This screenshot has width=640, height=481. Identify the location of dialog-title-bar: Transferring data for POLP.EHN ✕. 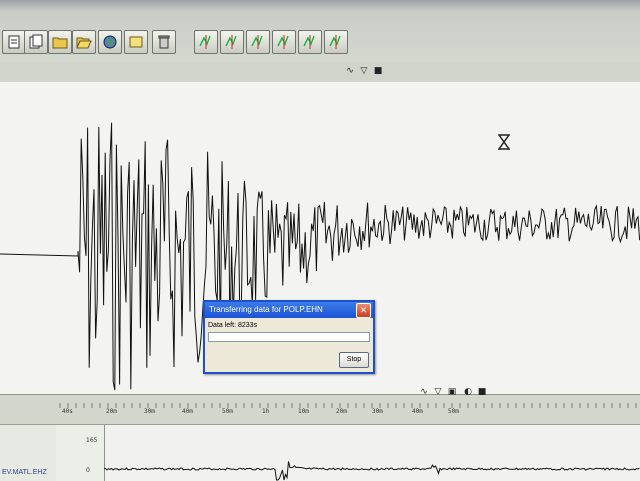
(289, 310).